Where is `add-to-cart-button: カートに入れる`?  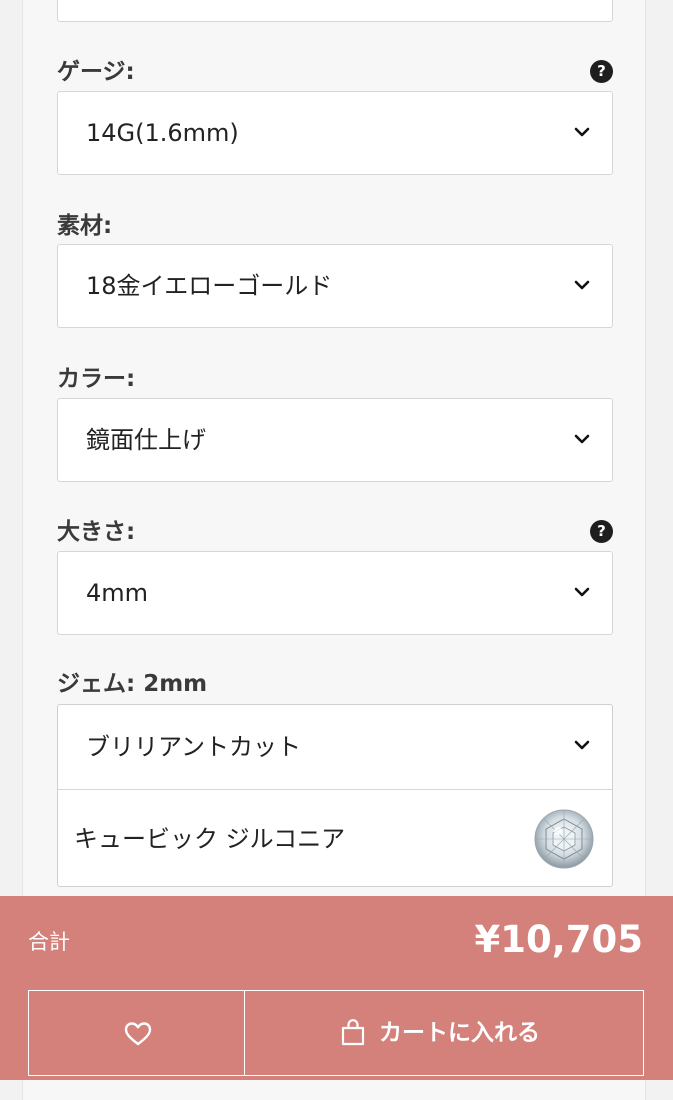 add-to-cart-button: カートに入れる is located at coordinates (444, 1033).